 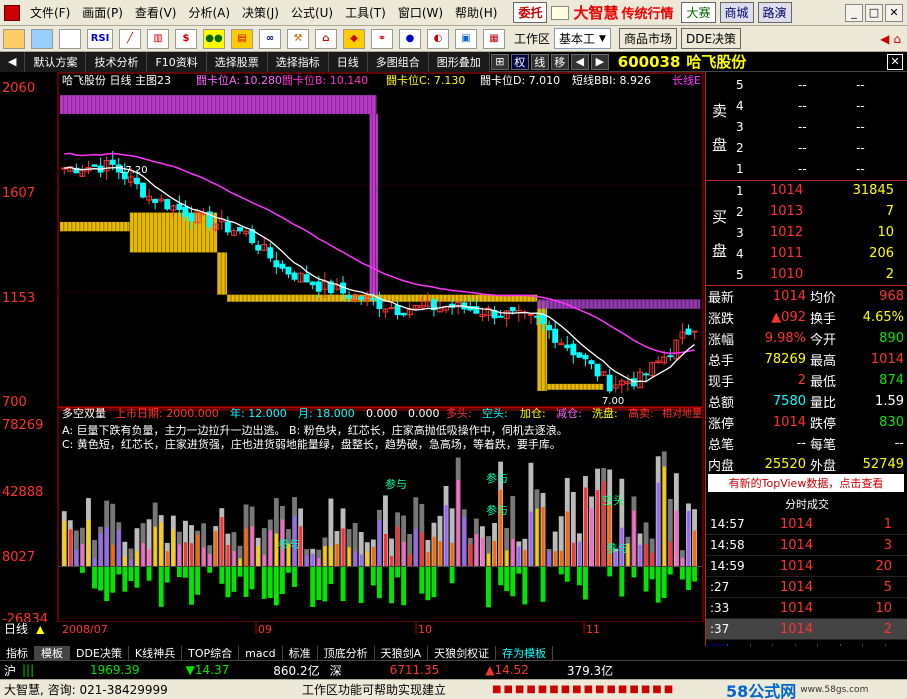 I want to click on chart-icon, so click(x=42, y=38).